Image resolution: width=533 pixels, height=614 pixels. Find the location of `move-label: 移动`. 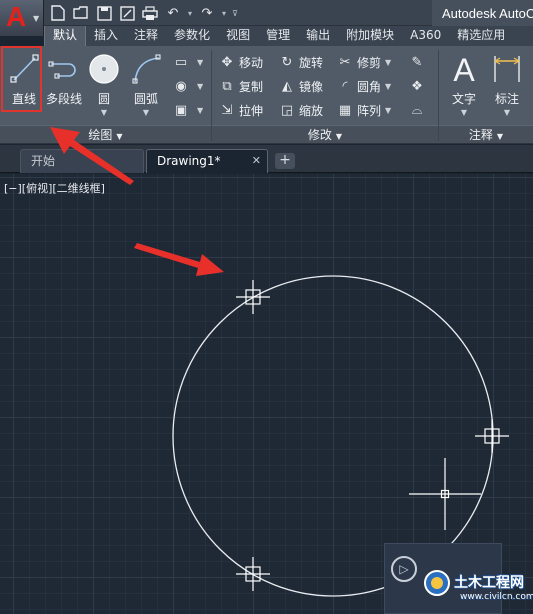

move-label: 移动 is located at coordinates (251, 62).